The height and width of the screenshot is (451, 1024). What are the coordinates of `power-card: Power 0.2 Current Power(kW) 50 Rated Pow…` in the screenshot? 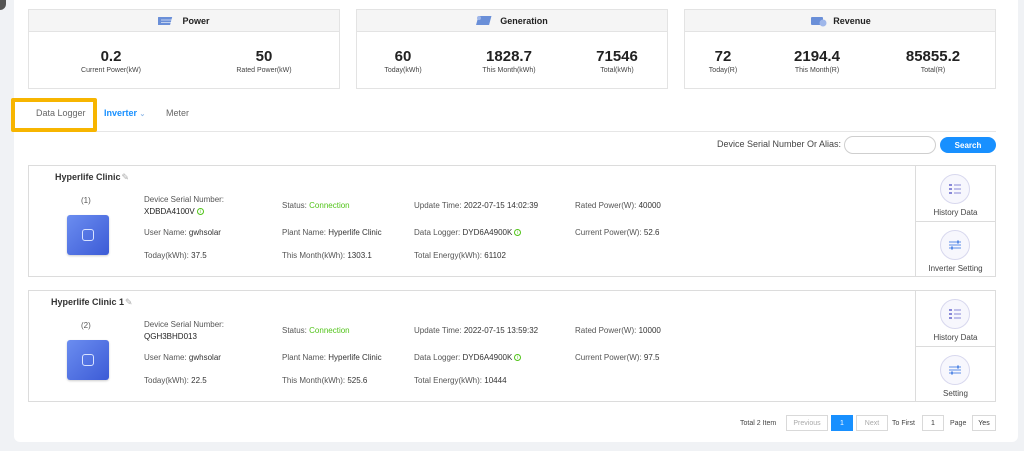 It's located at (184, 49).